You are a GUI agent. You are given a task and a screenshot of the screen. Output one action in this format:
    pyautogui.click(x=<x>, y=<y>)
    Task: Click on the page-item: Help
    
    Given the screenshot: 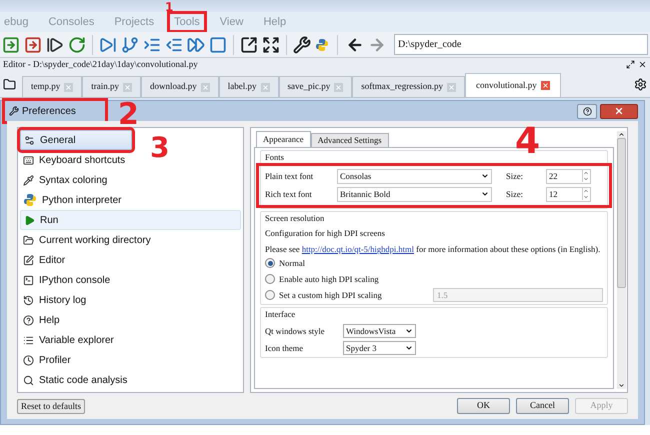 What is the action you would take?
    pyautogui.click(x=130, y=320)
    